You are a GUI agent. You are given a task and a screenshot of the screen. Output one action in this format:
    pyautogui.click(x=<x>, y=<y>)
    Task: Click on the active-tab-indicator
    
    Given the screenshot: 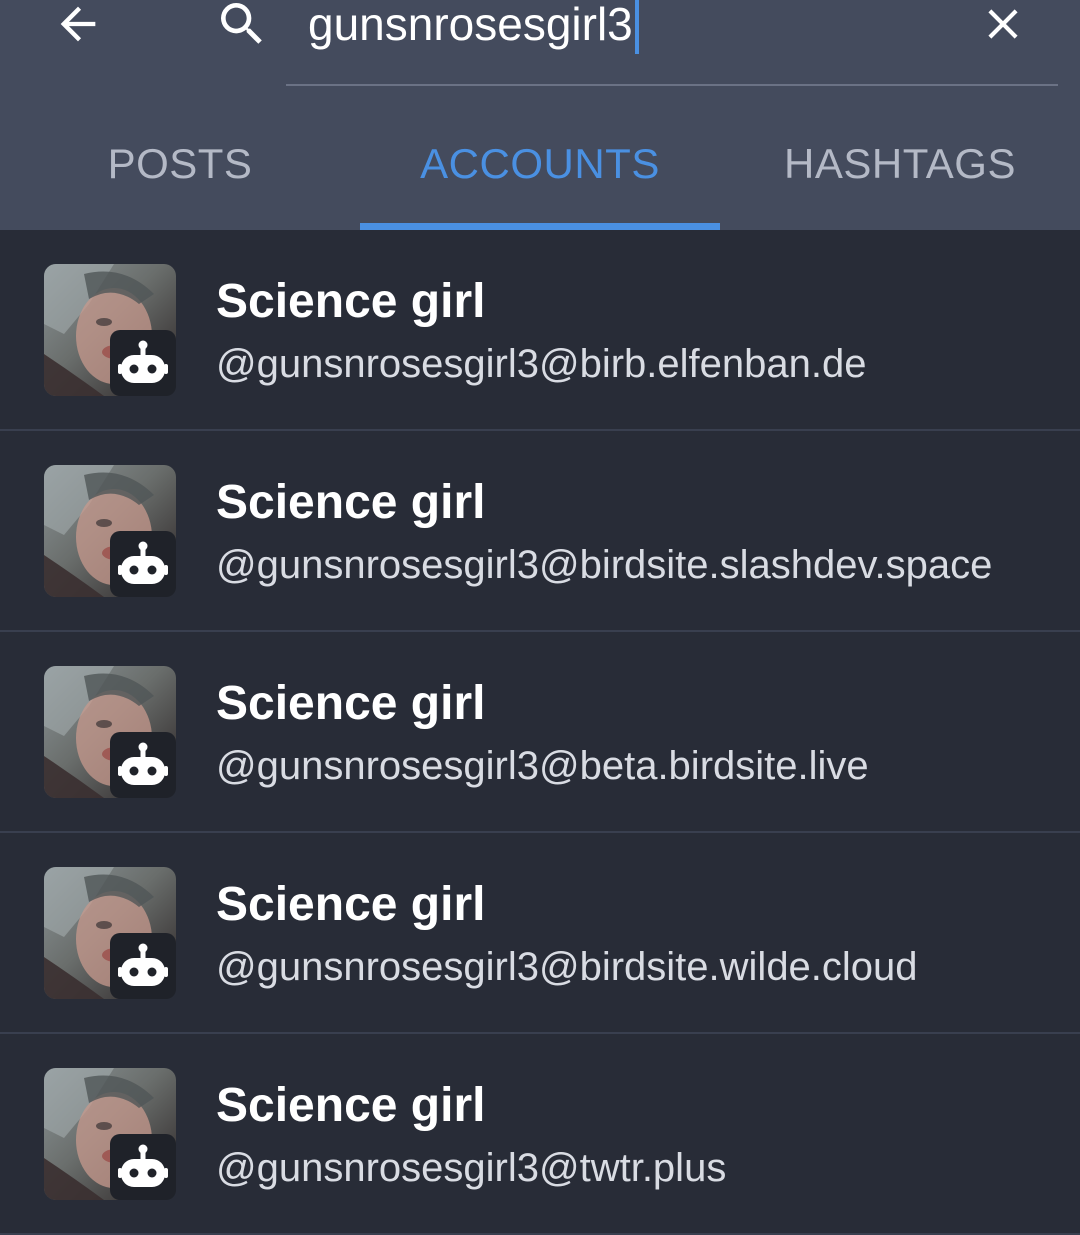 What is the action you would take?
    pyautogui.click(x=540, y=226)
    